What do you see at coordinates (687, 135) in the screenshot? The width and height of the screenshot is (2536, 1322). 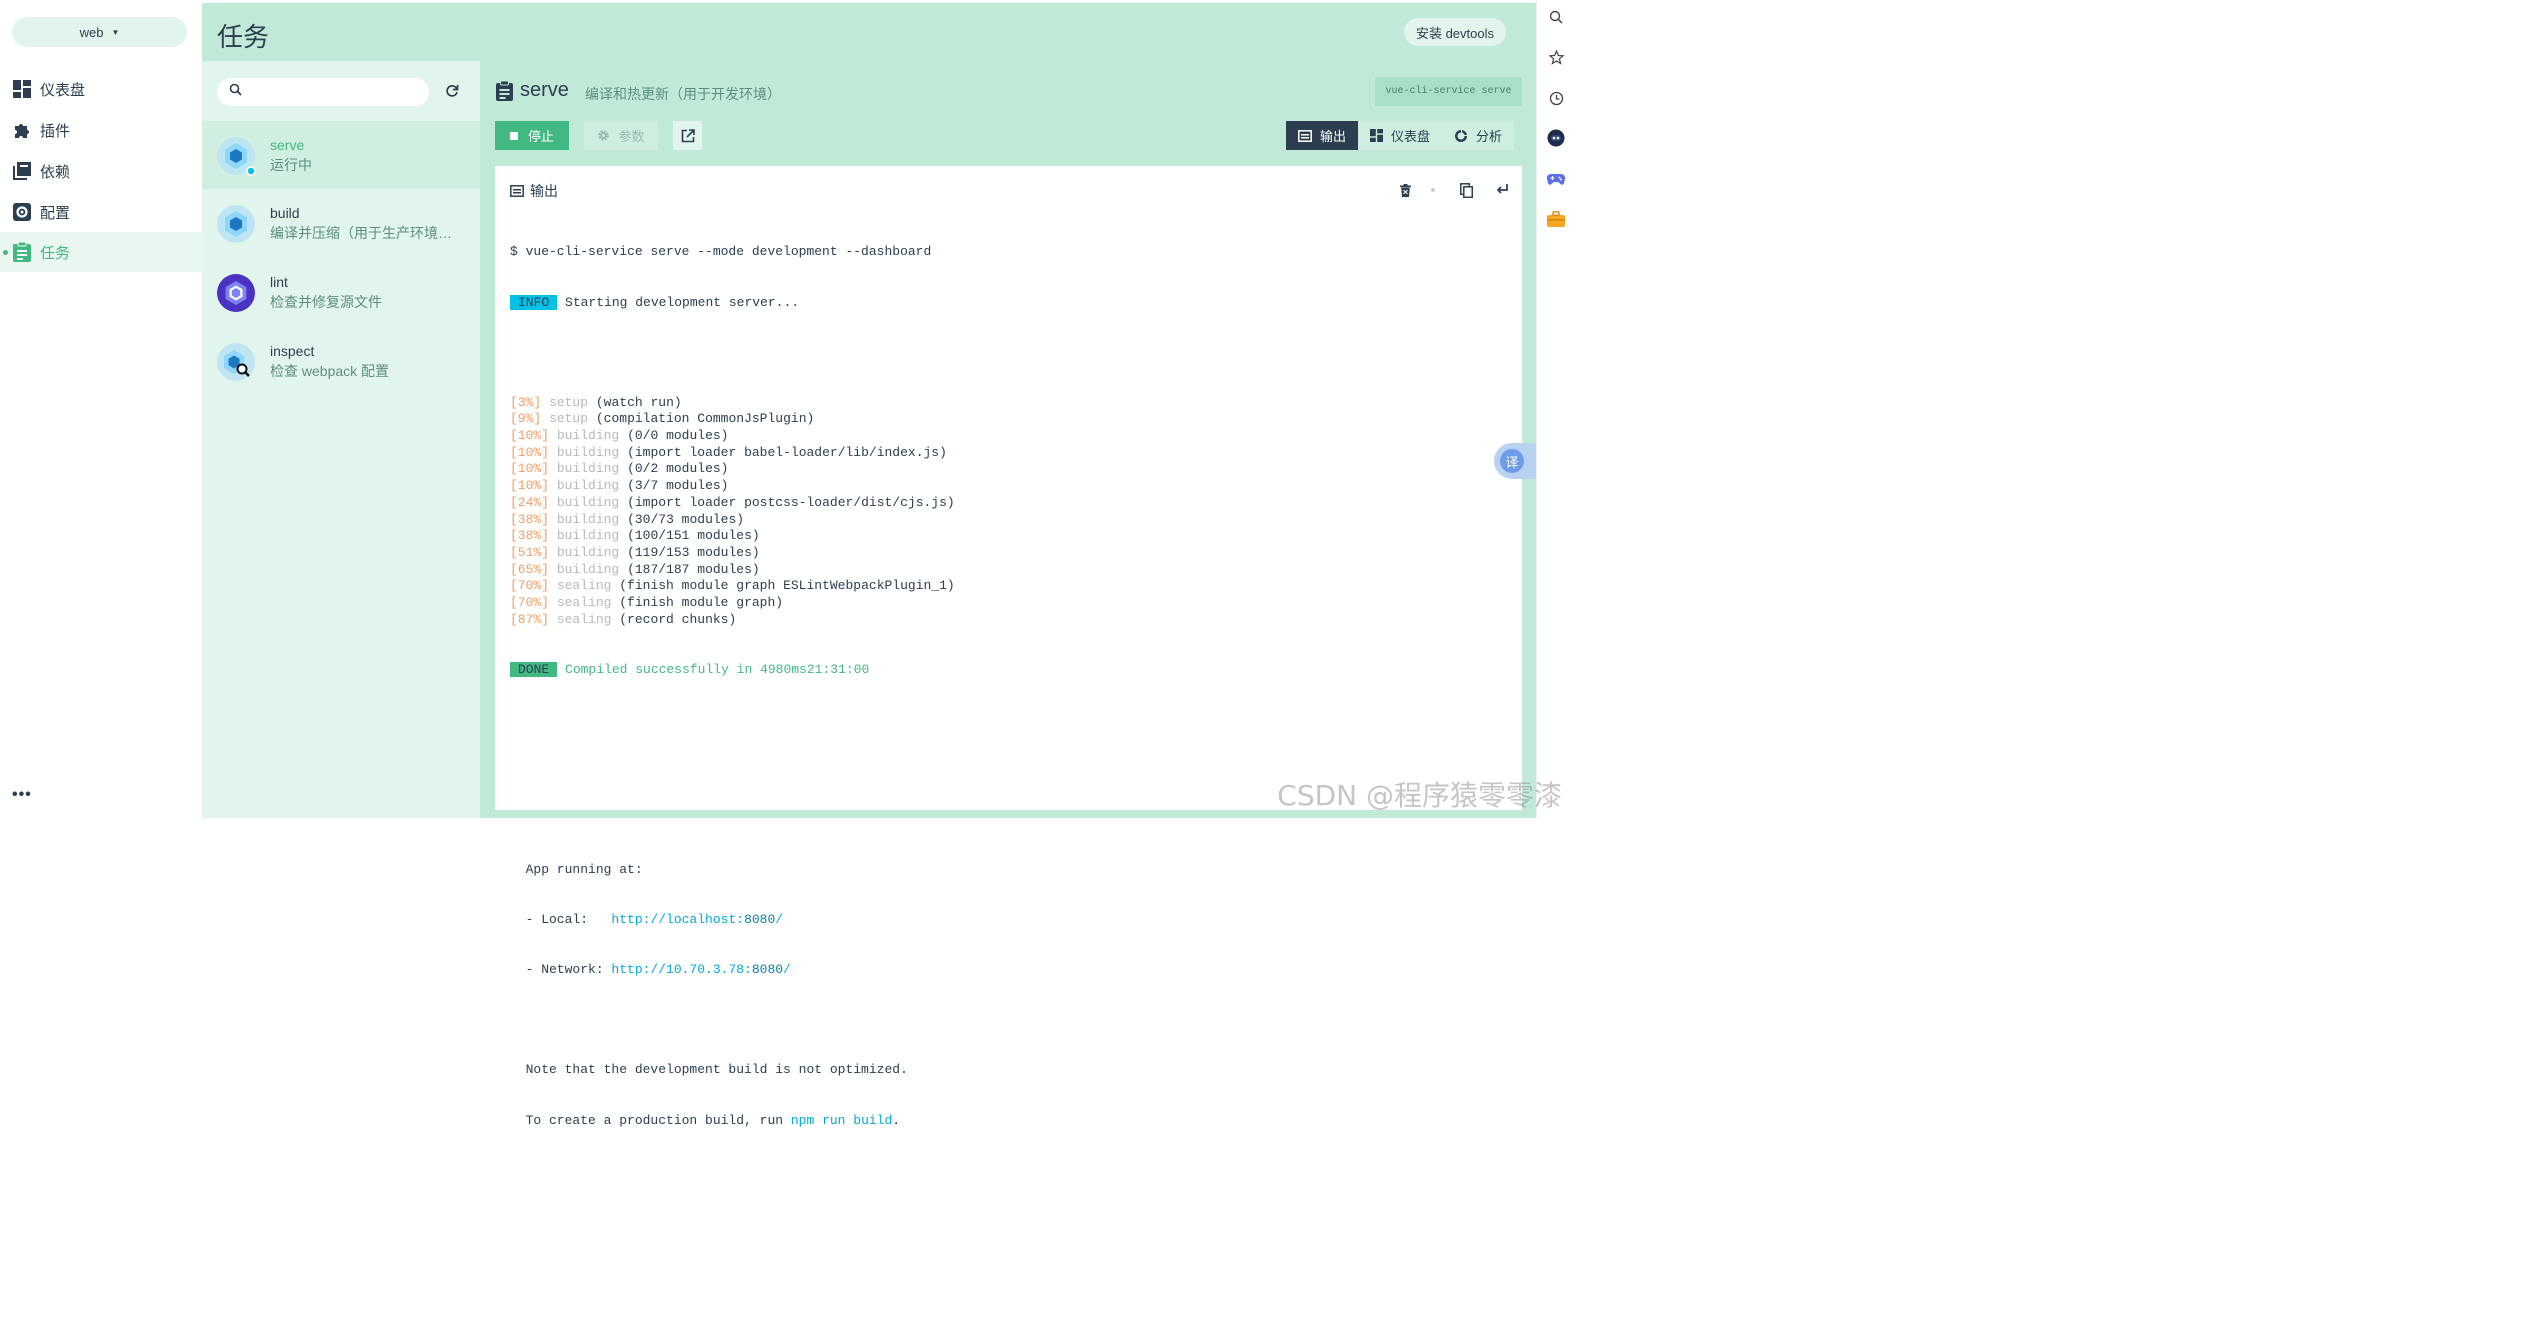 I see `open-external-button` at bounding box center [687, 135].